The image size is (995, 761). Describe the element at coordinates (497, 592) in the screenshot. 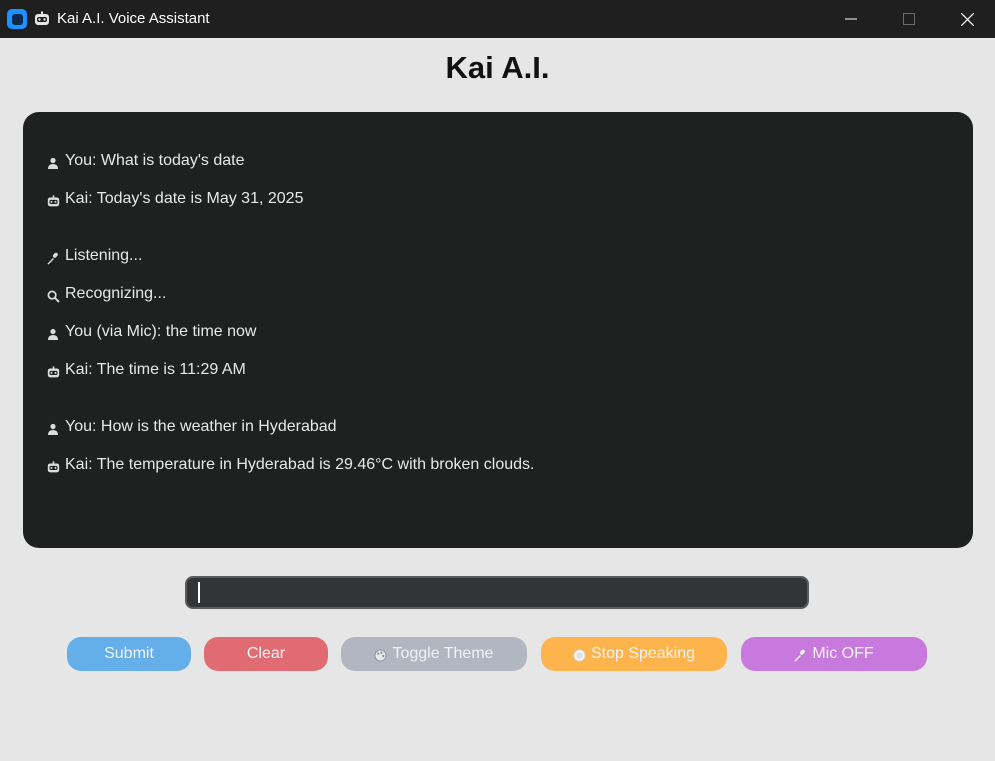

I see `message-input` at that location.